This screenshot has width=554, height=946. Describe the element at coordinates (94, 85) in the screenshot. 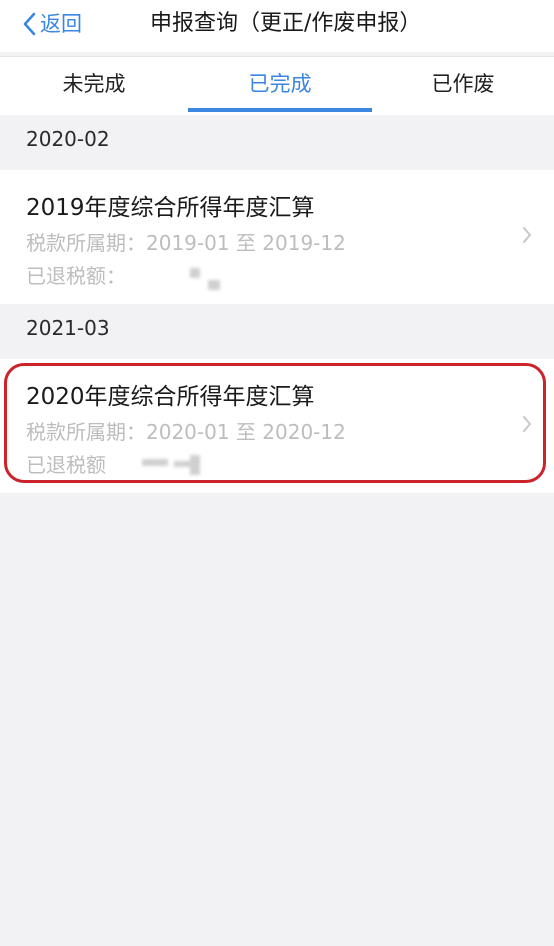

I see `tab-incomplete: 未完成` at that location.